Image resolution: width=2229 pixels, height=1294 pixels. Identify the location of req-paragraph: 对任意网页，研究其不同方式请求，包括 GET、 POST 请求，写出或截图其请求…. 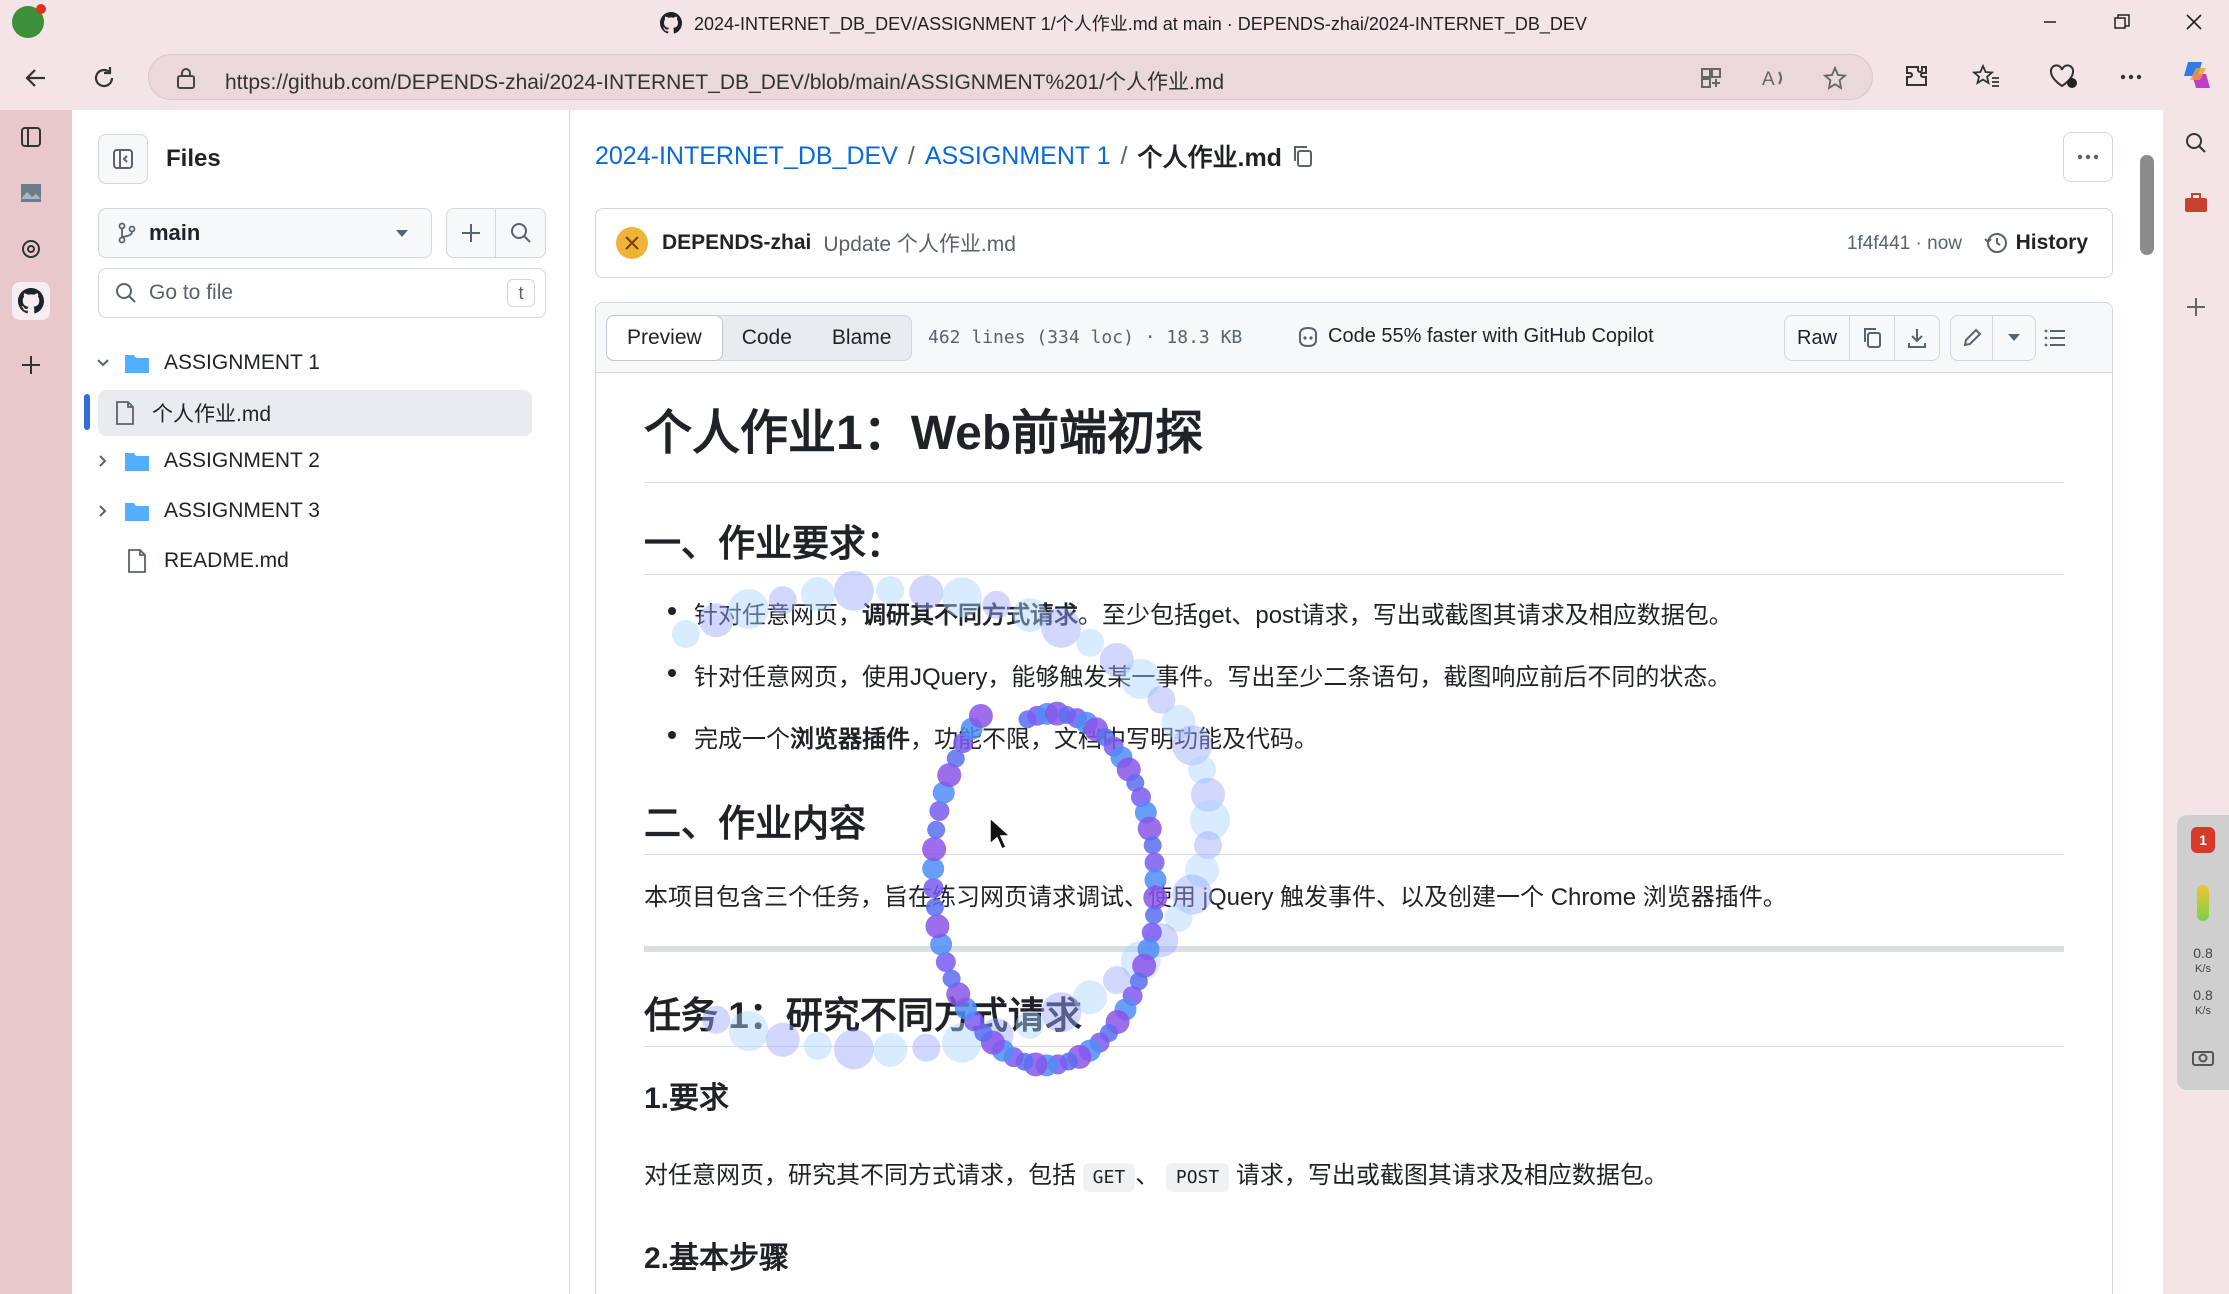
(1156, 1173).